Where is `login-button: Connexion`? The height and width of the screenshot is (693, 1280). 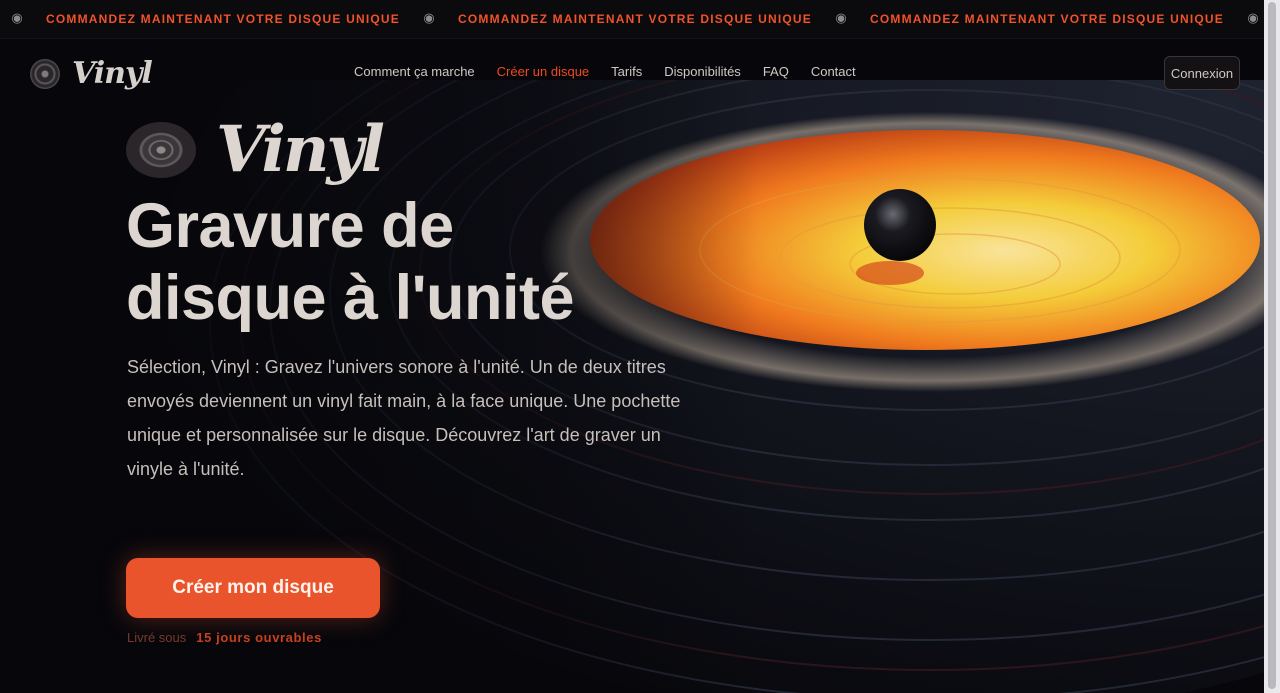
login-button: Connexion is located at coordinates (1202, 73).